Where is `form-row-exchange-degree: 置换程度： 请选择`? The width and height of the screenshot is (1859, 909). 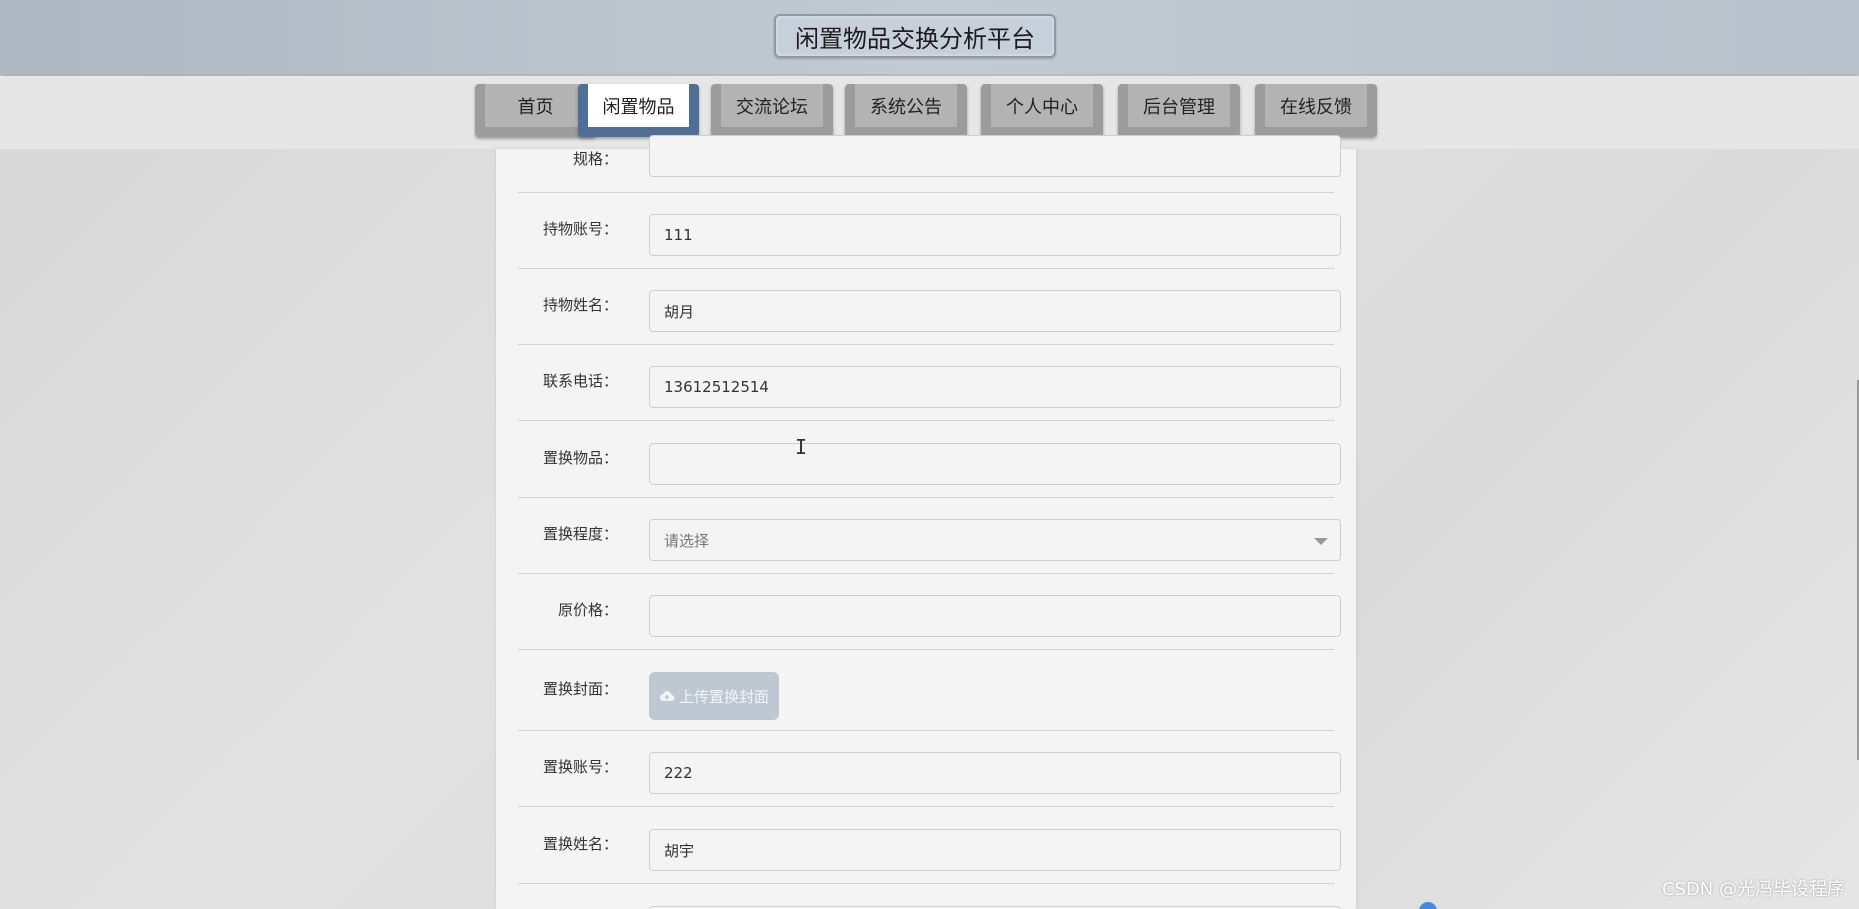 form-row-exchange-degree: 置换程度： 请选择 is located at coordinates (929, 536).